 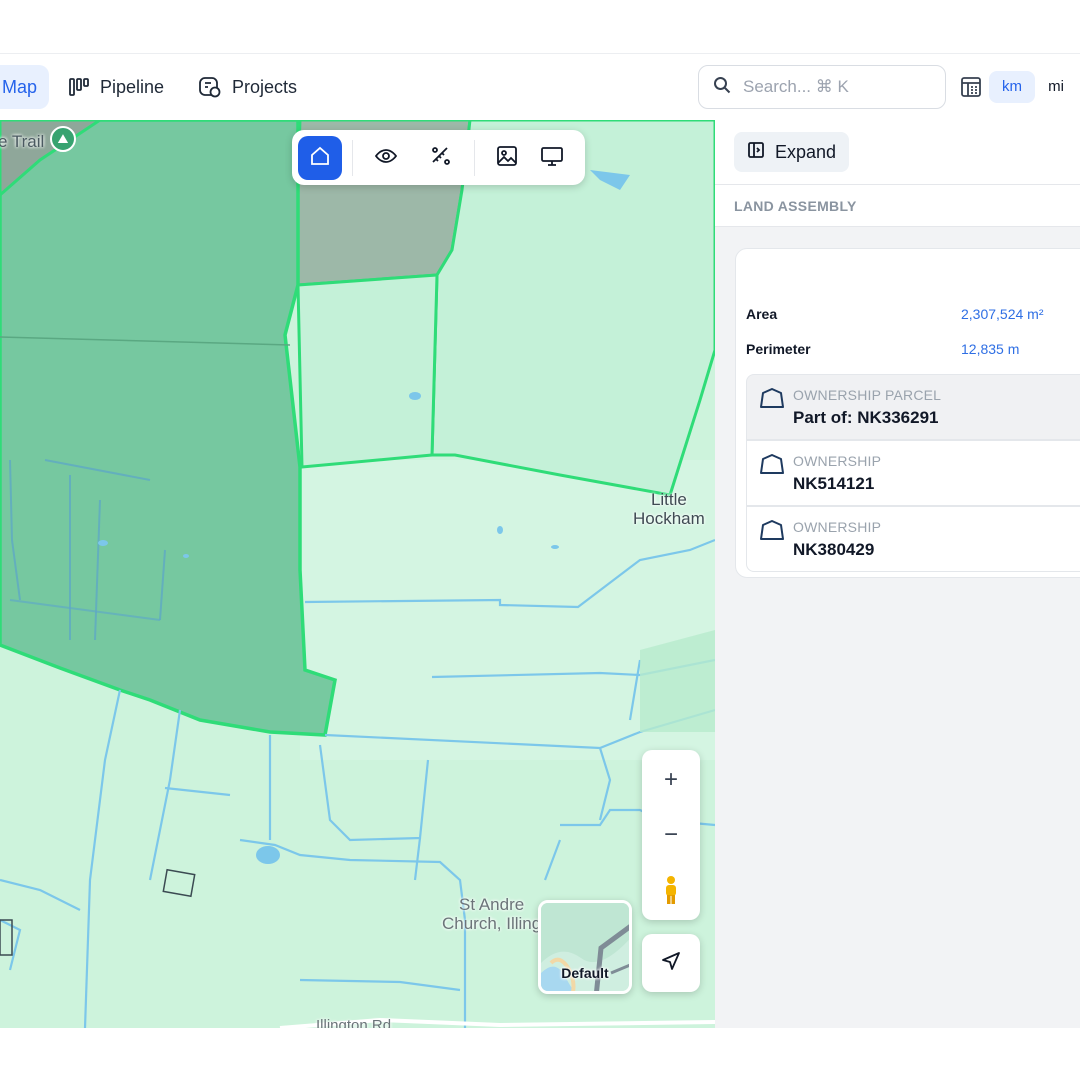 I want to click on panel-header: Expand, so click(x=897, y=152).